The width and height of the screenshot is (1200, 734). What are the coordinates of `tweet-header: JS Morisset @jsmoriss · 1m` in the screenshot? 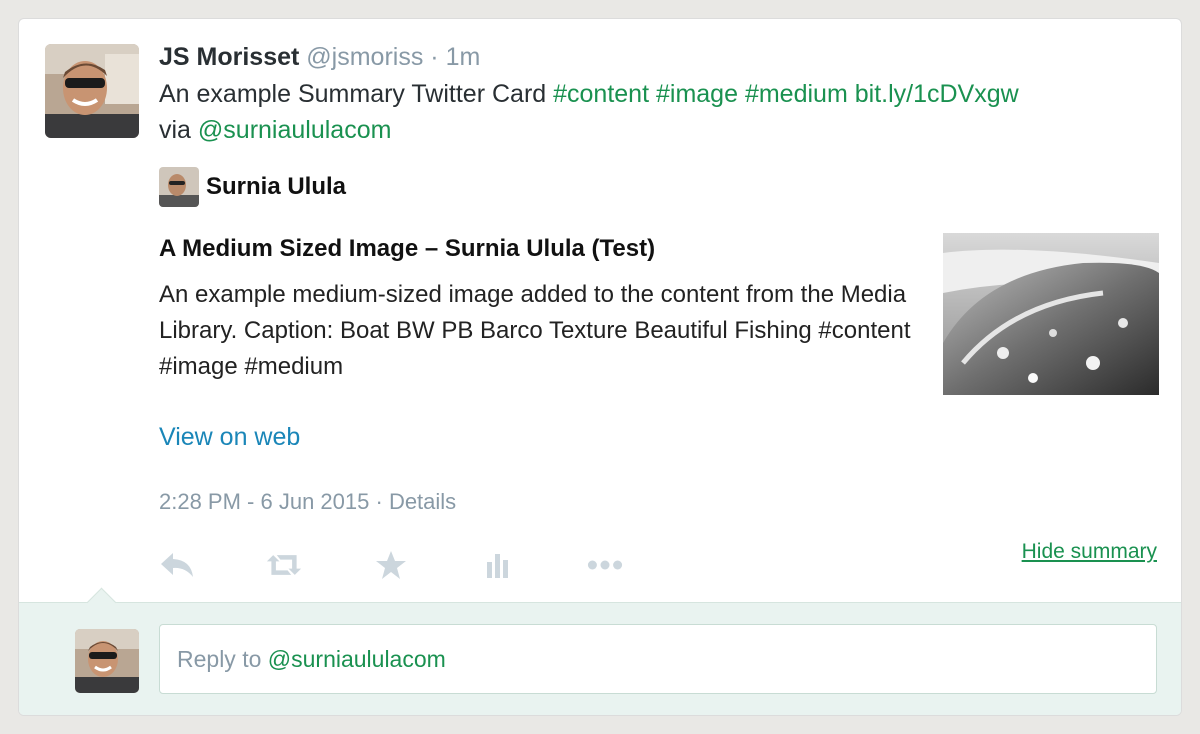 It's located at (319, 57).